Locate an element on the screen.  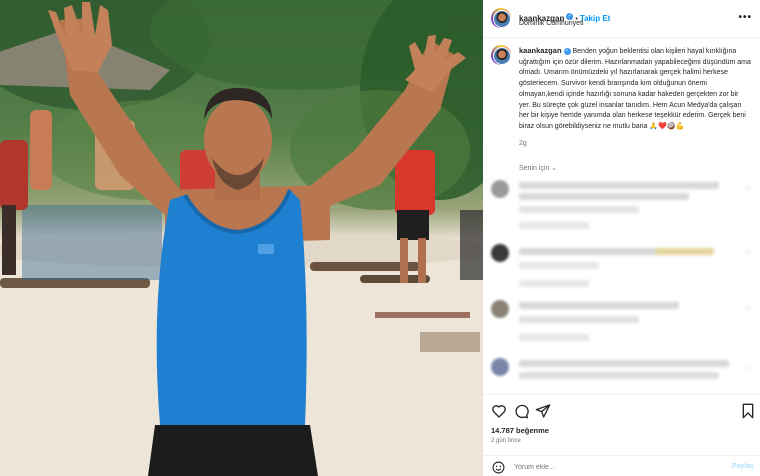
emoji-icon is located at coordinates (498, 467).